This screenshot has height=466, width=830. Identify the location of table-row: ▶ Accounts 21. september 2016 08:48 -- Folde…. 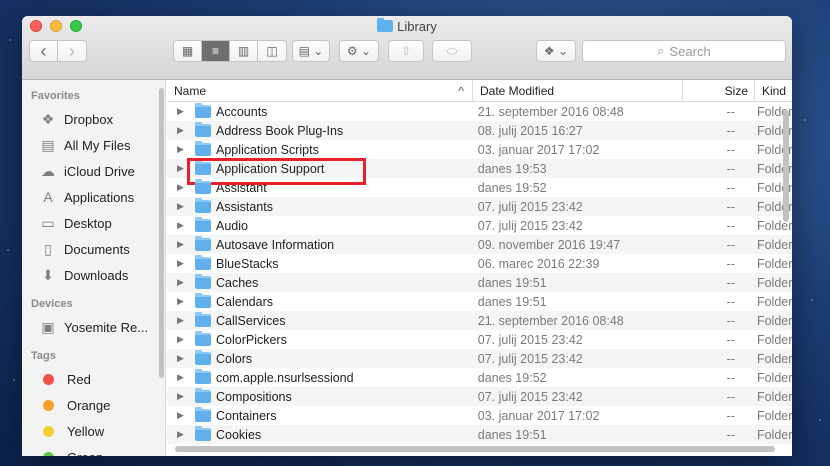
(479, 111).